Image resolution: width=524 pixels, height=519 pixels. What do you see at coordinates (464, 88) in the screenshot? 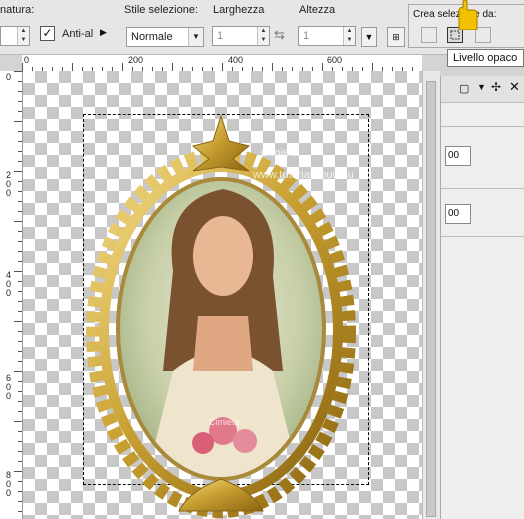
I see `panel-window-icon: ▢` at bounding box center [464, 88].